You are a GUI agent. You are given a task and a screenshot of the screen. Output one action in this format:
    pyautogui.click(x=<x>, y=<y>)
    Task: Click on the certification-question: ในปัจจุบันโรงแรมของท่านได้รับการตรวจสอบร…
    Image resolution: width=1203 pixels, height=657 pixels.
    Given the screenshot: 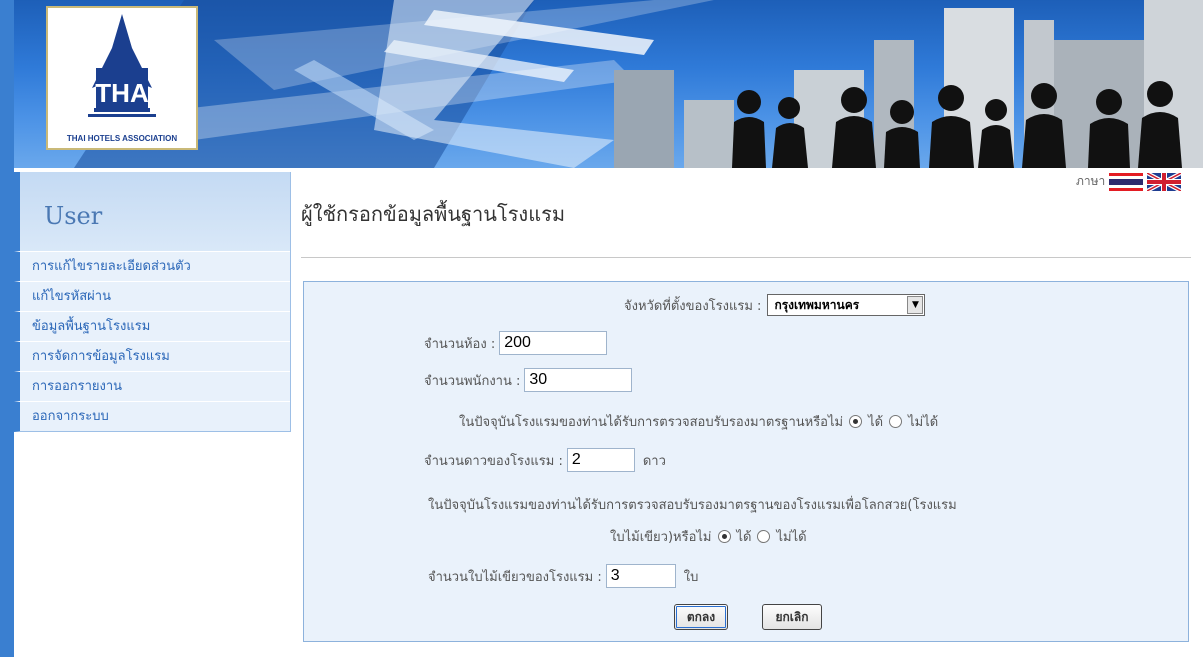 What is the action you would take?
    pyautogui.click(x=651, y=422)
    